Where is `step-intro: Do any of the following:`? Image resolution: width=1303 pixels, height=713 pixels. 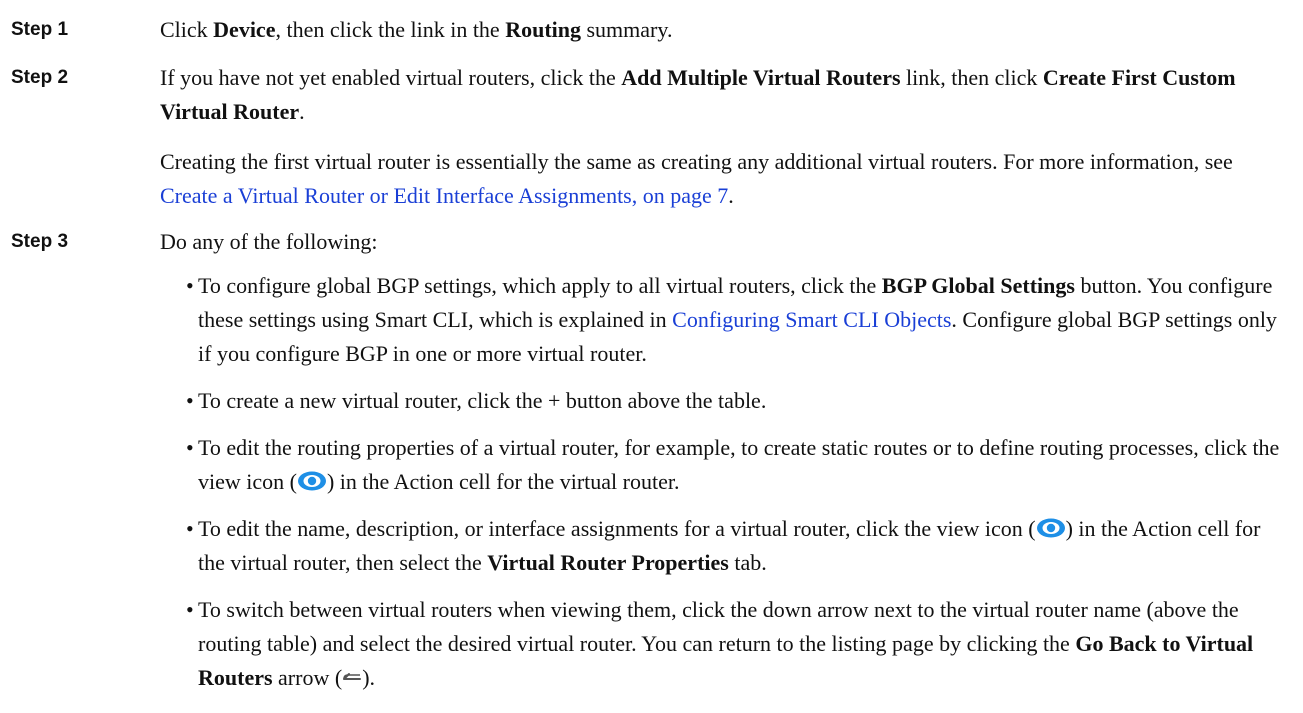
step-intro: Do any of the following: is located at coordinates (269, 241).